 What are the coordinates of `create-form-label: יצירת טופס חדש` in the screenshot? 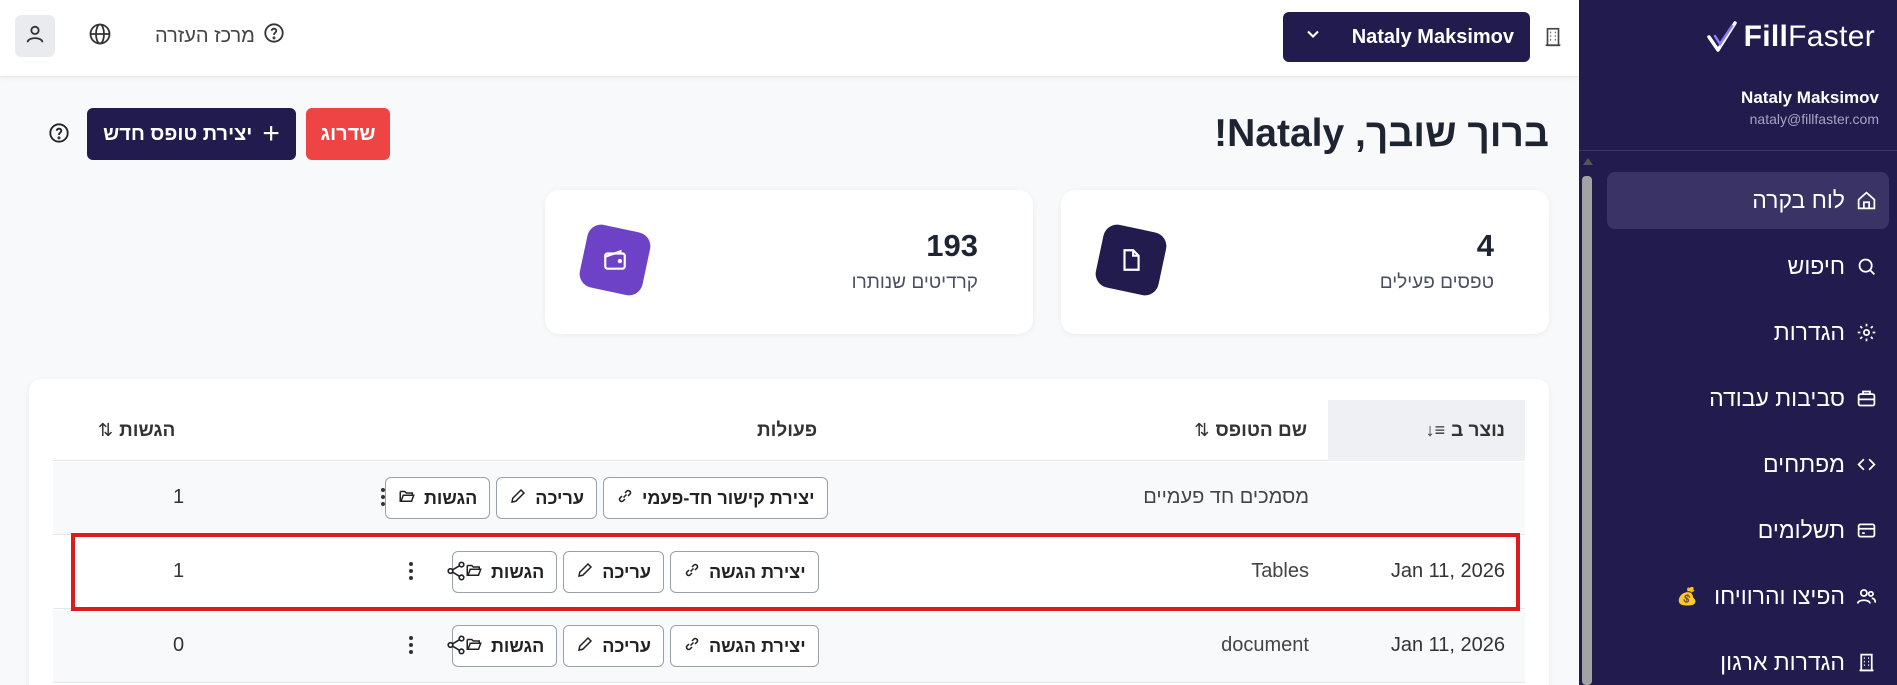 It's located at (178, 133).